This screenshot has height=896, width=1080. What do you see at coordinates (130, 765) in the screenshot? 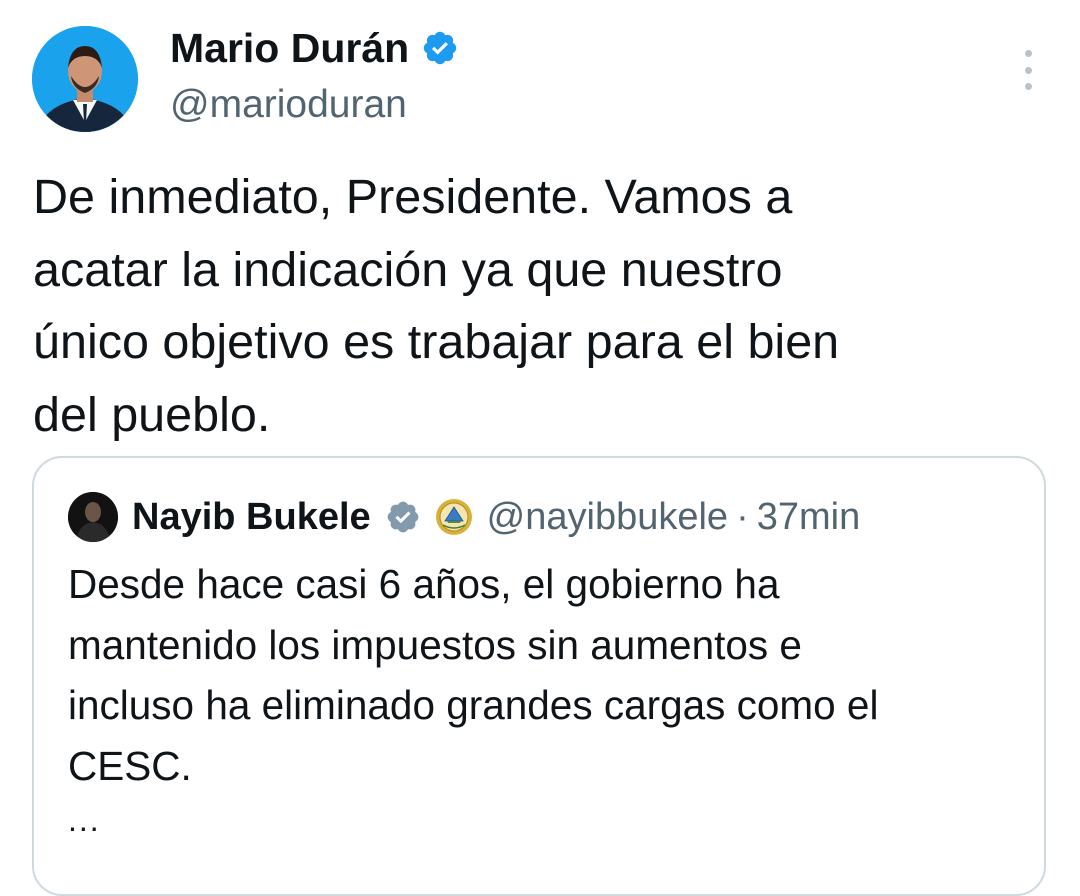
I see `quoted-text-line: CESC.` at bounding box center [130, 765].